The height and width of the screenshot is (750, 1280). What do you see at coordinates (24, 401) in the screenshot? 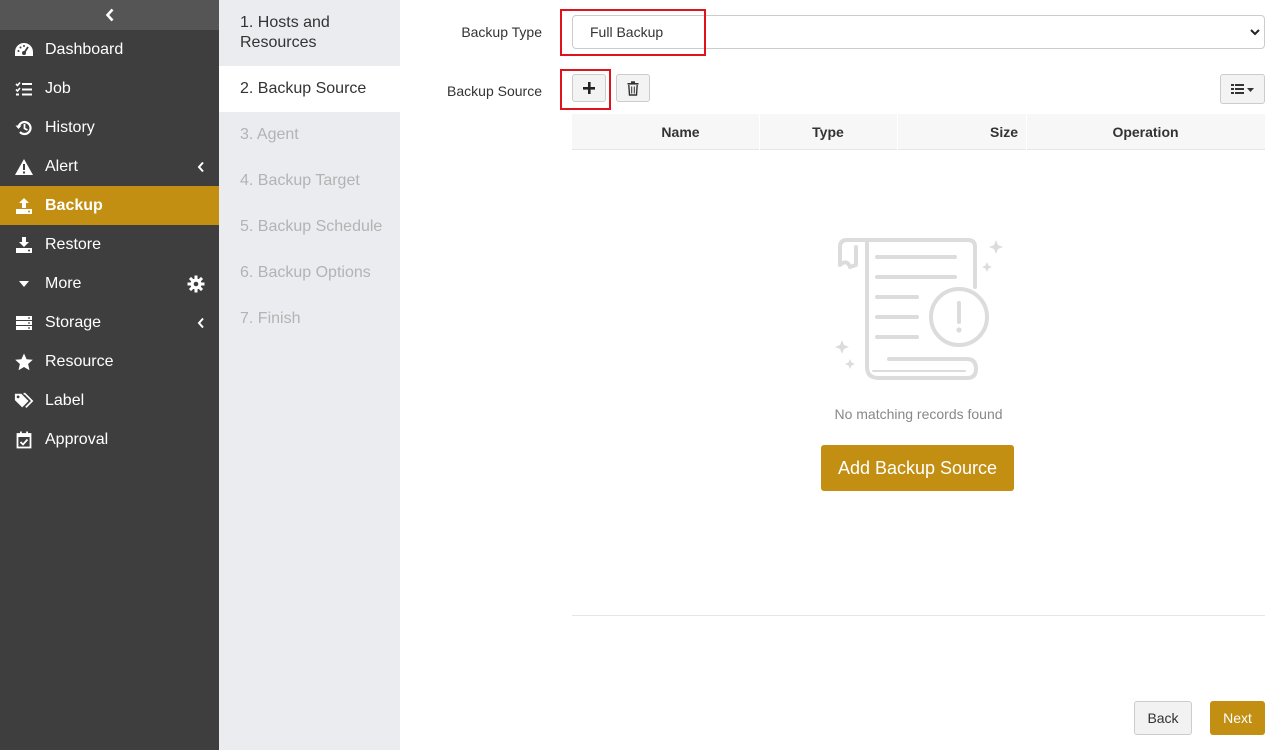
I see `tags-icon` at bounding box center [24, 401].